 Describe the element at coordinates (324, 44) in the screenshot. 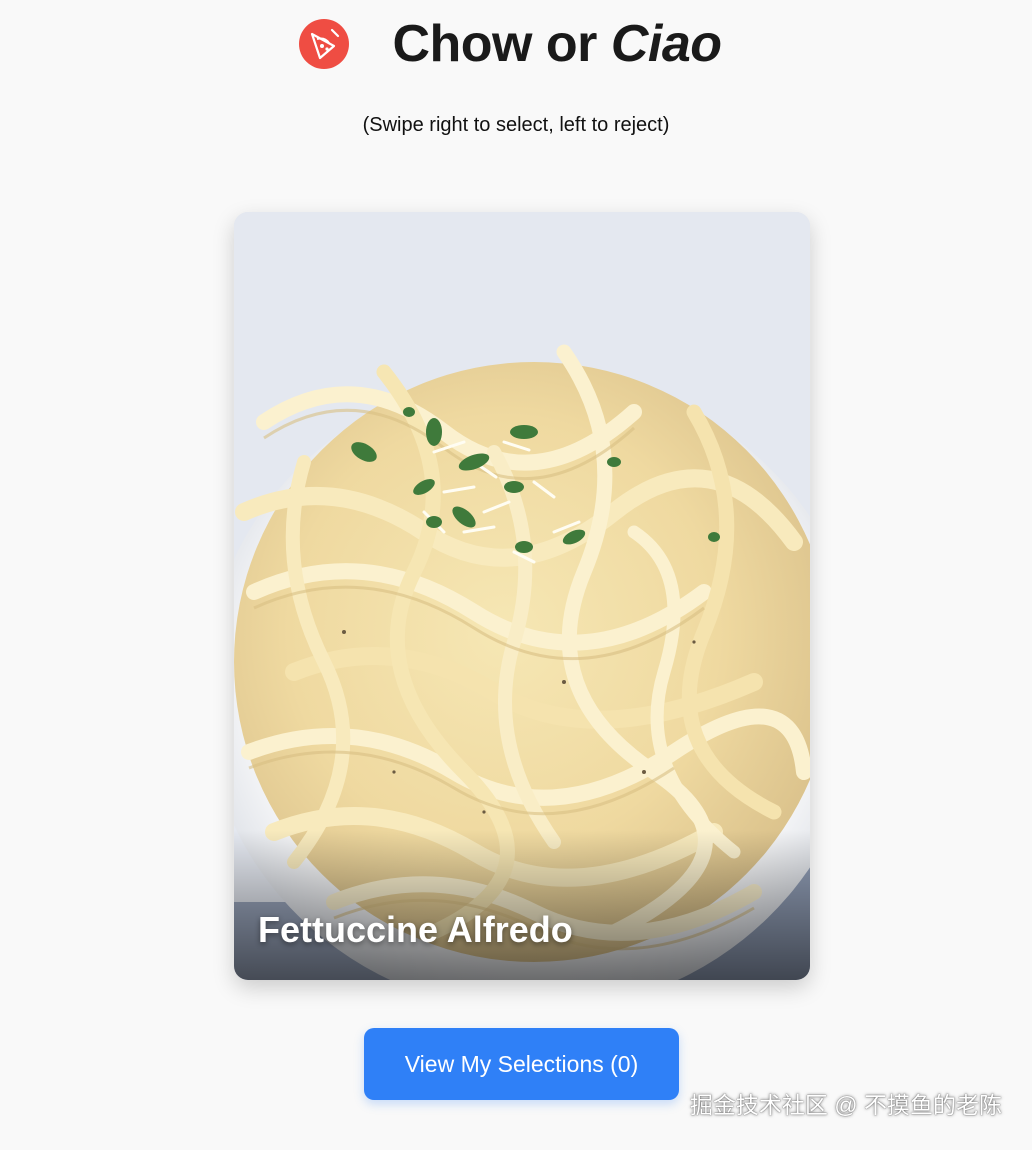

I see `pizza-slice-icon` at that location.